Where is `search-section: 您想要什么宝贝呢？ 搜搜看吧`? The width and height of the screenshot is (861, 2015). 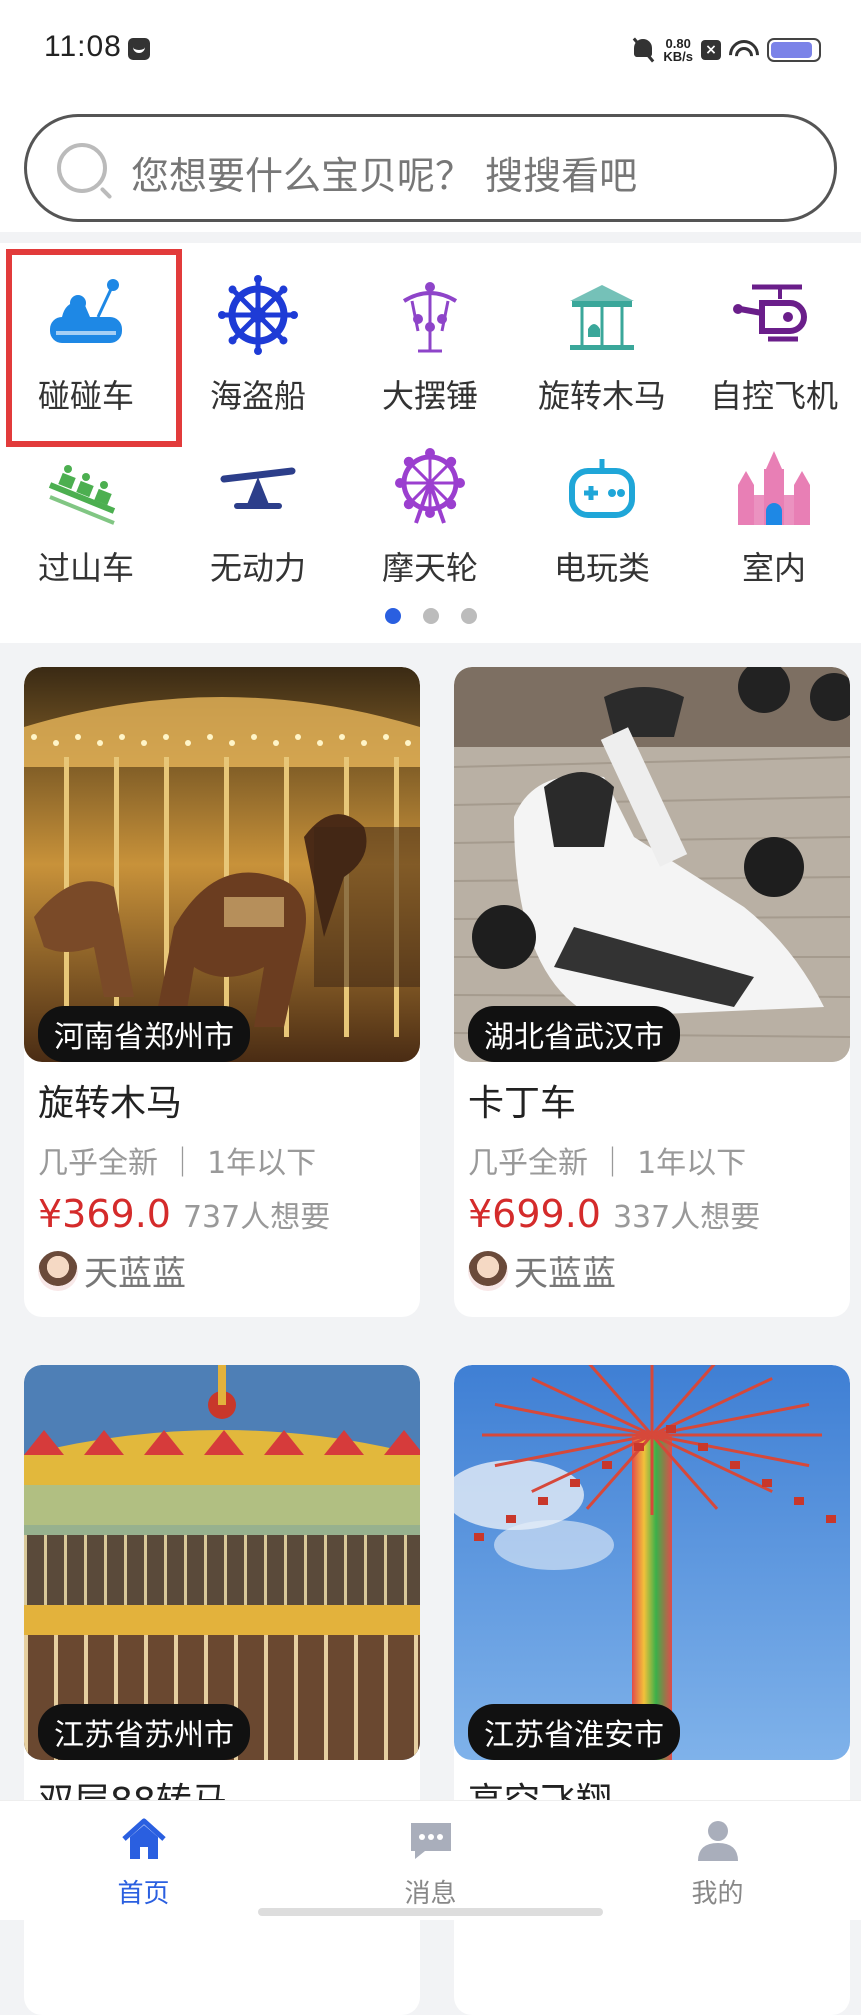
search-section: 您想要什么宝贝呢？ 搜搜看吧 is located at coordinates (430, 166).